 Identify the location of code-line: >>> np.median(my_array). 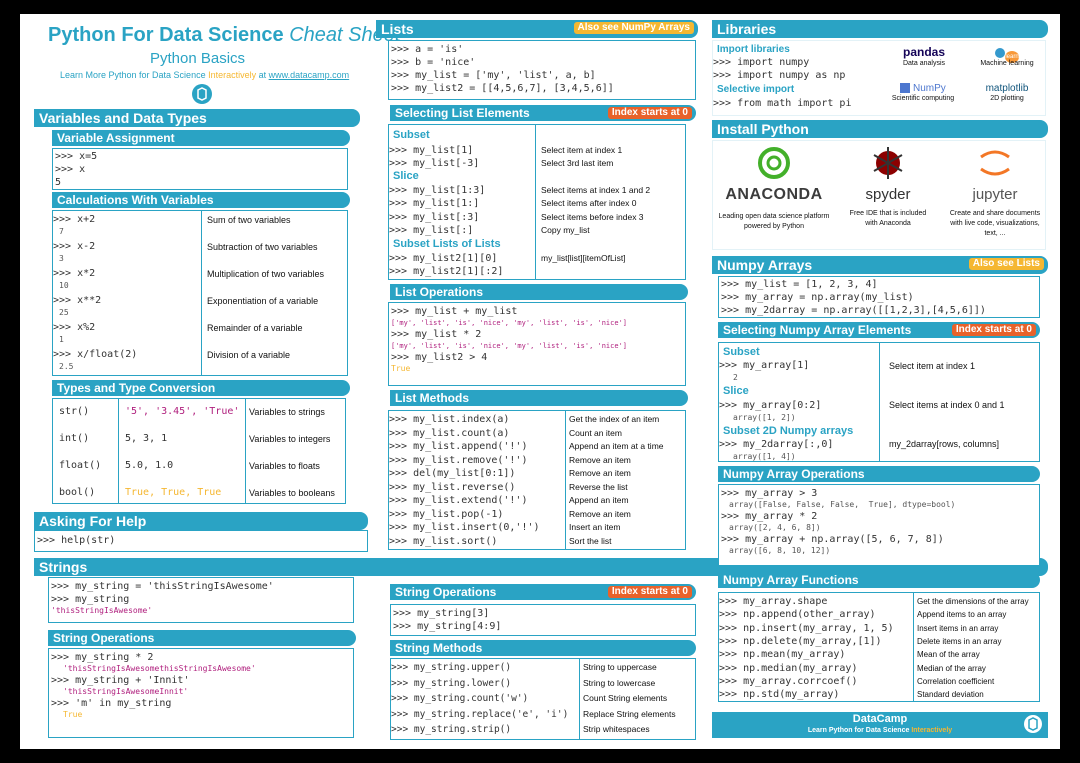
(788, 668).